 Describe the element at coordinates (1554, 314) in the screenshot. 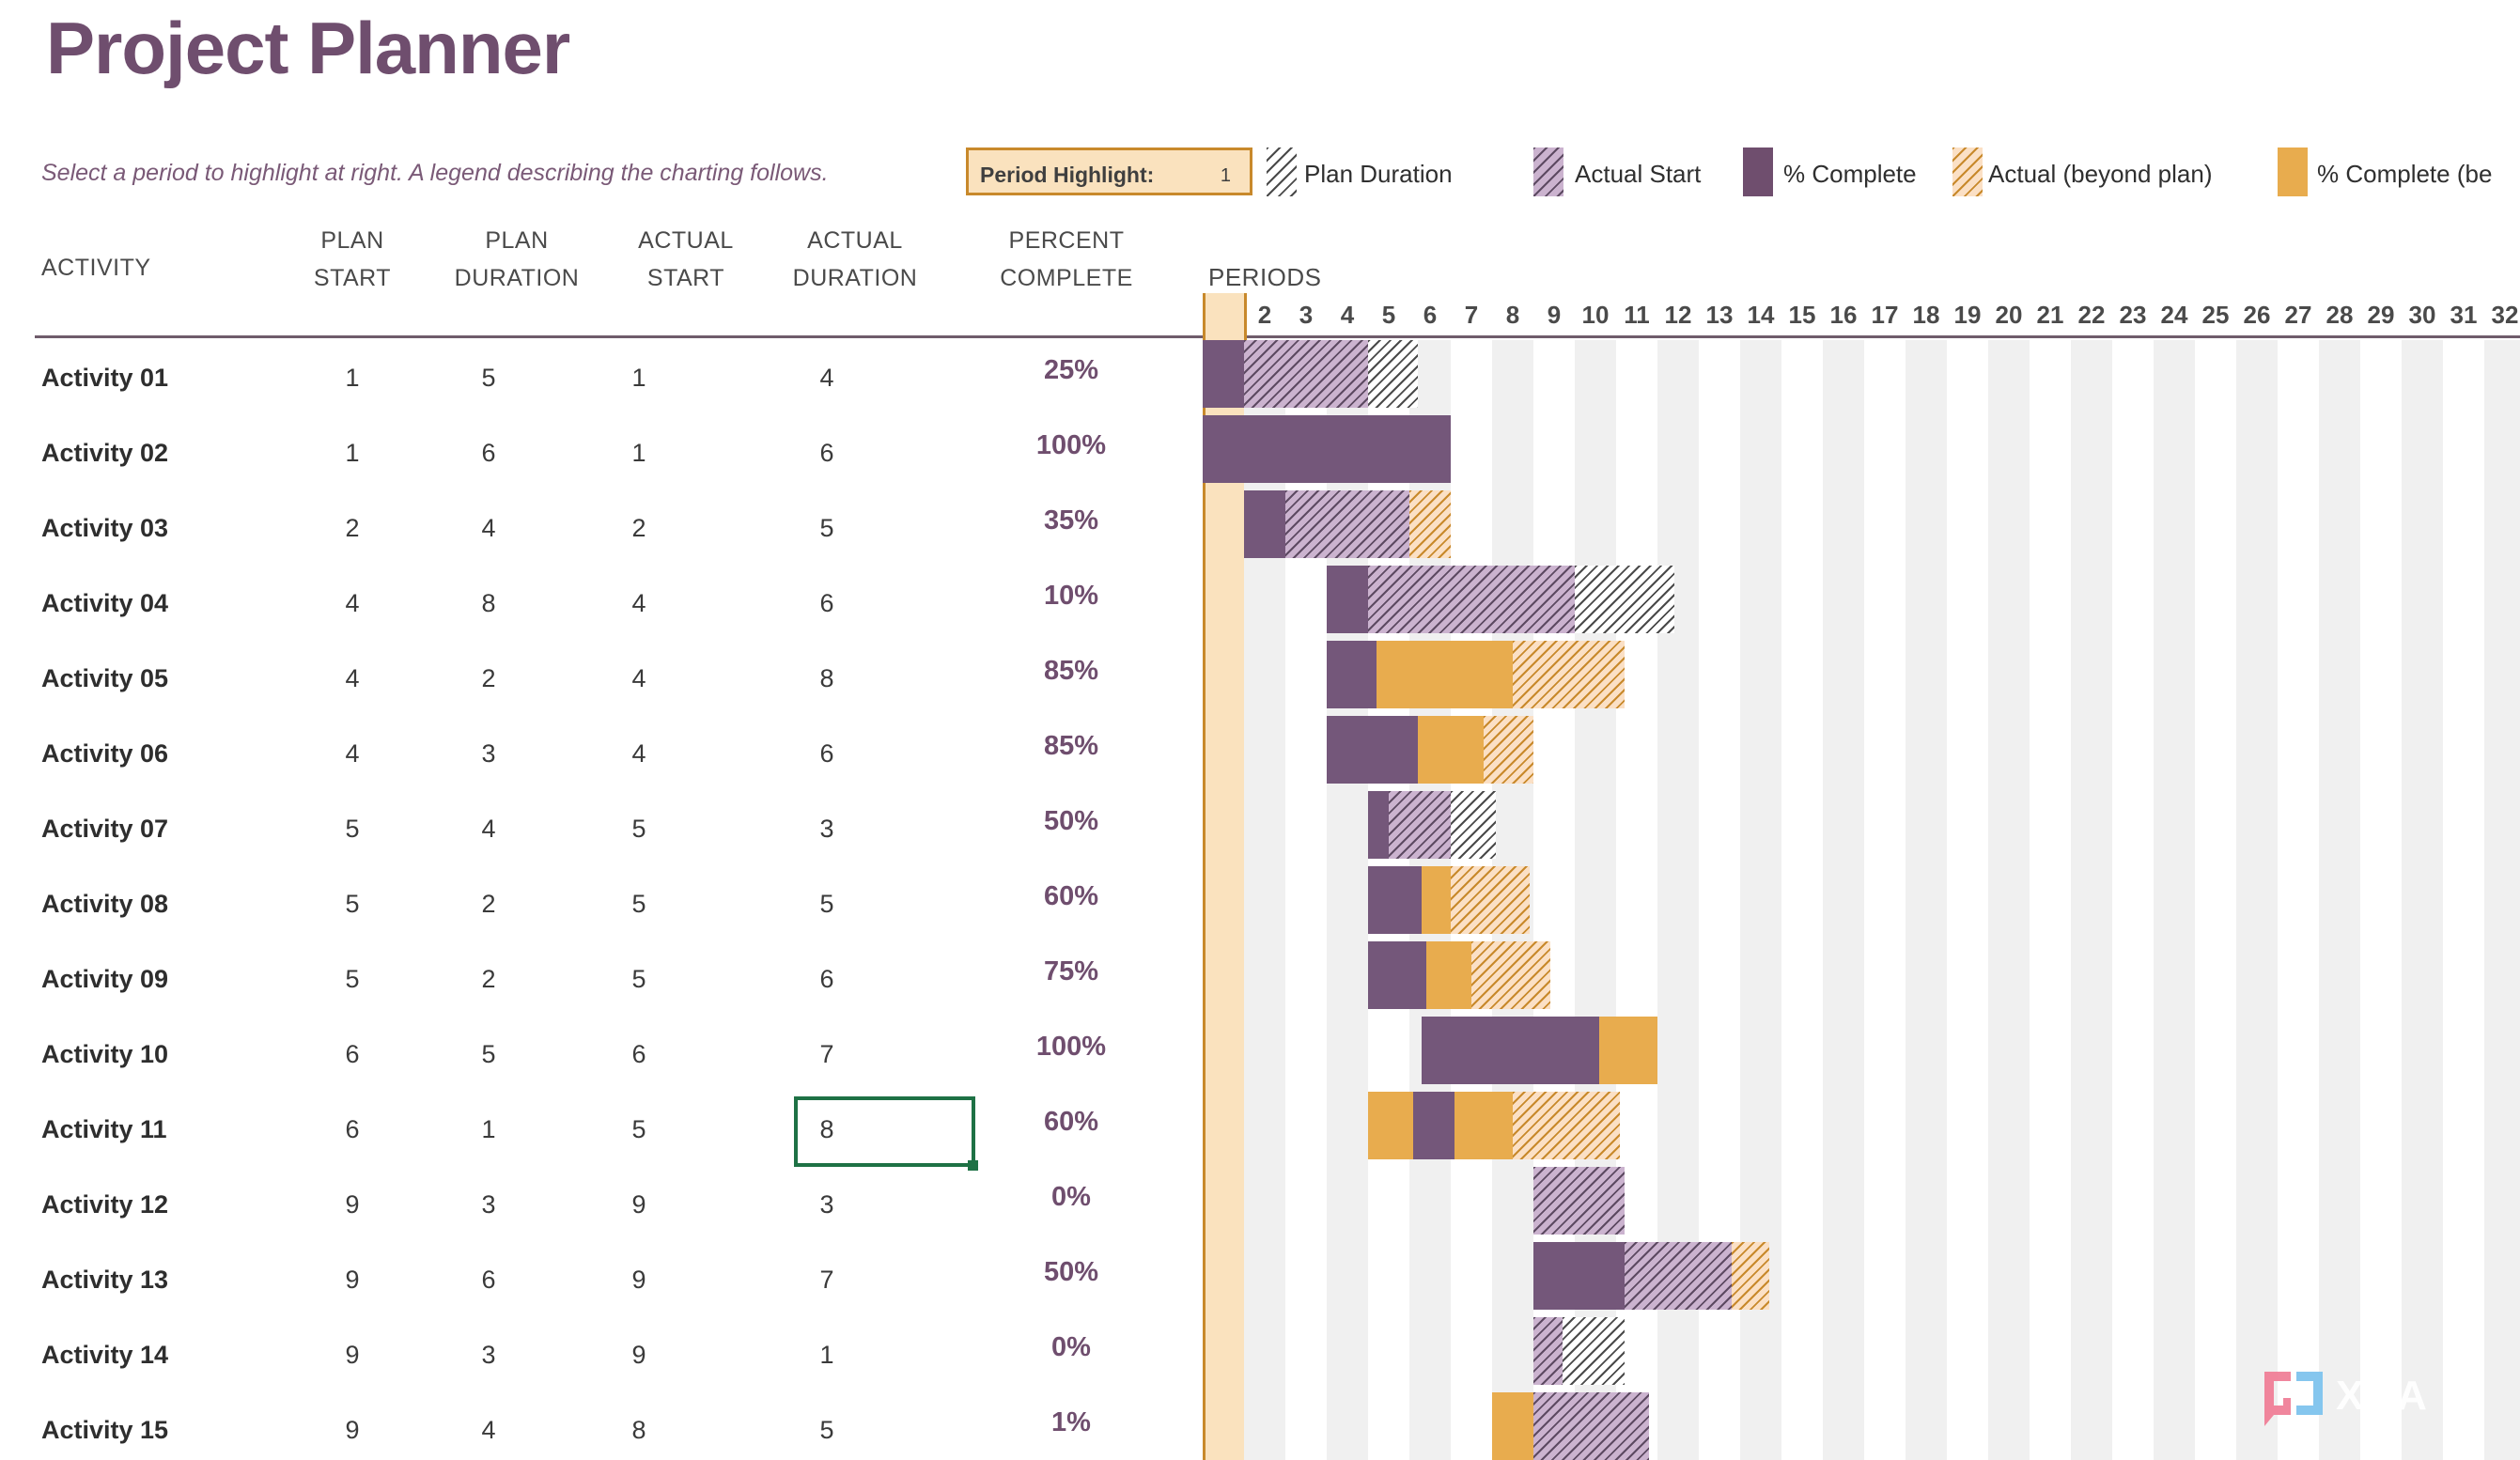

I see `period-number-9: 9` at that location.